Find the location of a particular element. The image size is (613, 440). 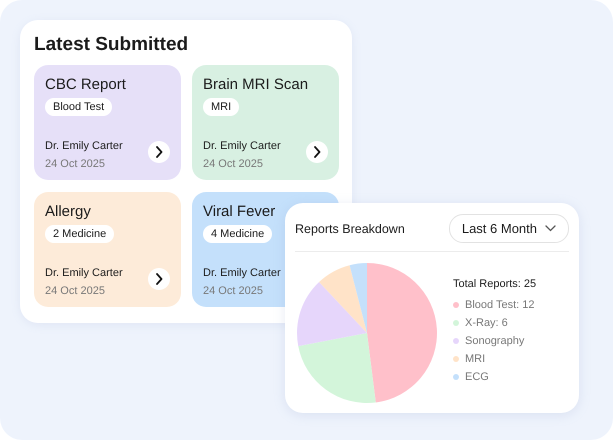

report-title: CBC Report is located at coordinates (86, 84).